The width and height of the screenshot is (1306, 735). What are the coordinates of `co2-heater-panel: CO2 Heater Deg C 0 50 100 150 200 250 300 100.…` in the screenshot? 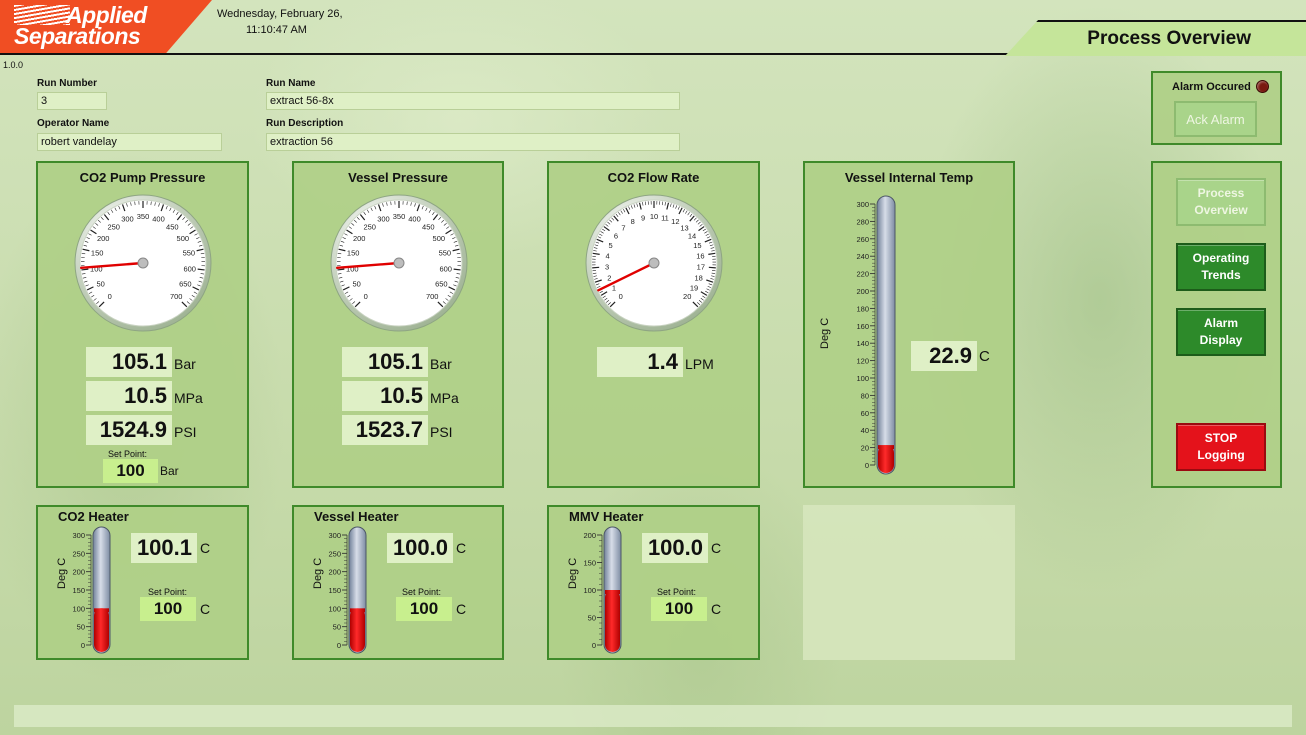 It's located at (142, 582).